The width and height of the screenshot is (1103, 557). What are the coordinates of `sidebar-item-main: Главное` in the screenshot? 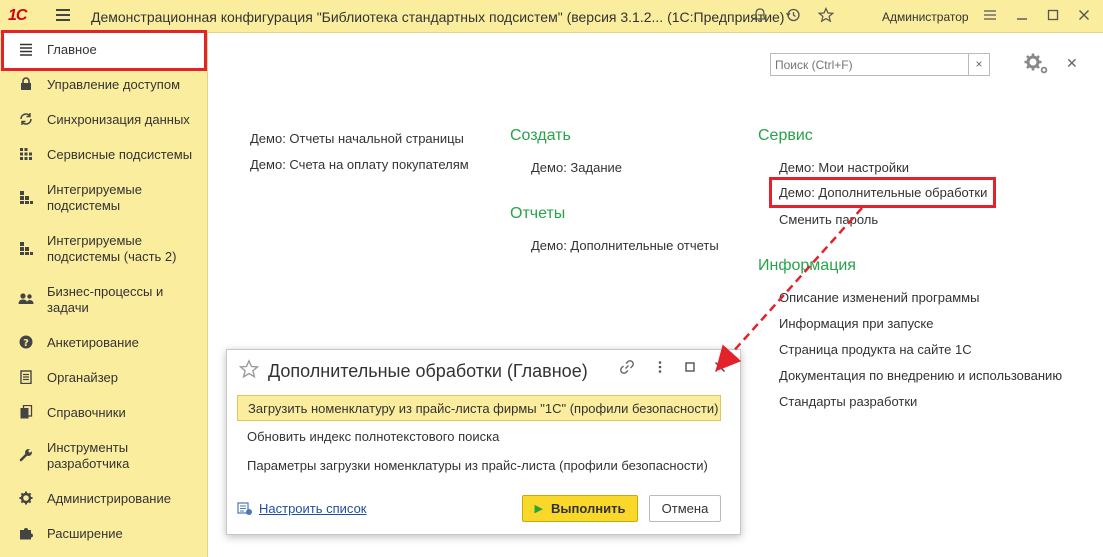 It's located at (103, 52).